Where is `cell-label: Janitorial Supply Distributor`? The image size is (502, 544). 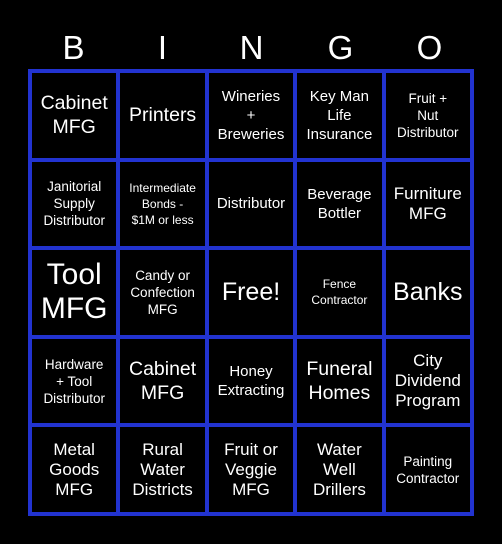 cell-label: Janitorial Supply Distributor is located at coordinates (74, 204).